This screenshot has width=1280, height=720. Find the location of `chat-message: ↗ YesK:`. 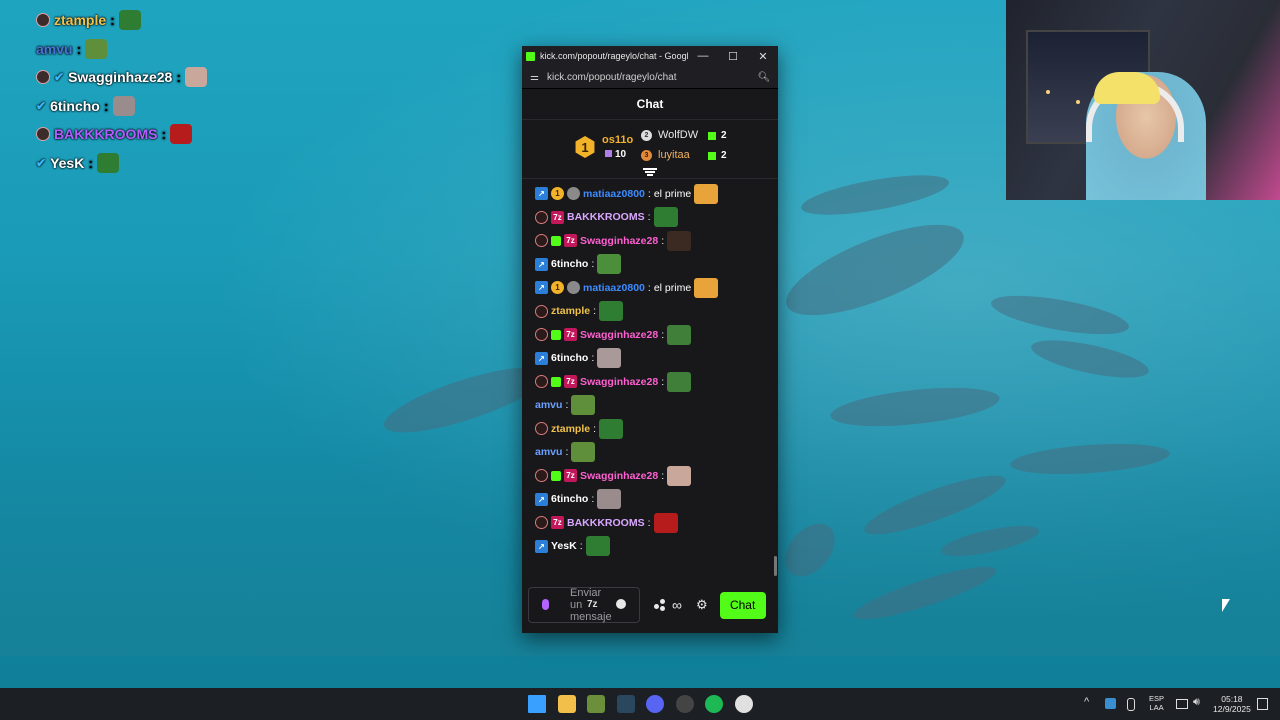

chat-message: ↗ YesK: is located at coordinates (650, 547).